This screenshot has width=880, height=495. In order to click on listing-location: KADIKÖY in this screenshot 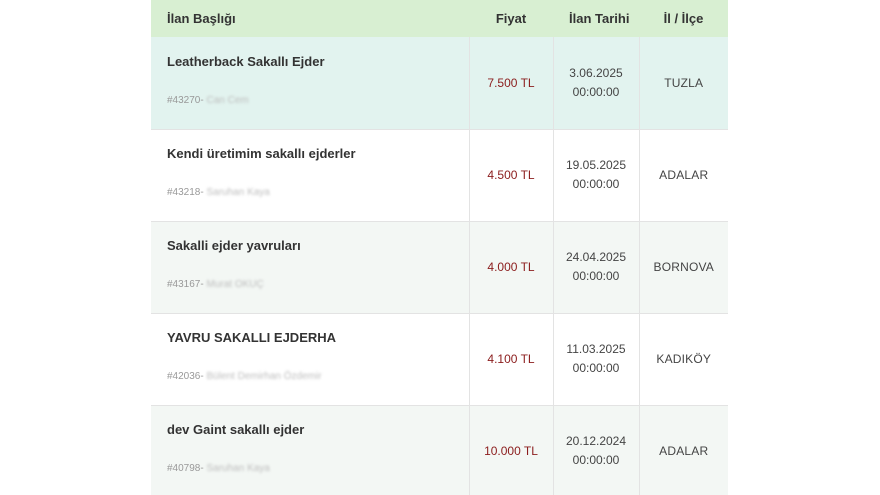, I will do `click(683, 359)`.